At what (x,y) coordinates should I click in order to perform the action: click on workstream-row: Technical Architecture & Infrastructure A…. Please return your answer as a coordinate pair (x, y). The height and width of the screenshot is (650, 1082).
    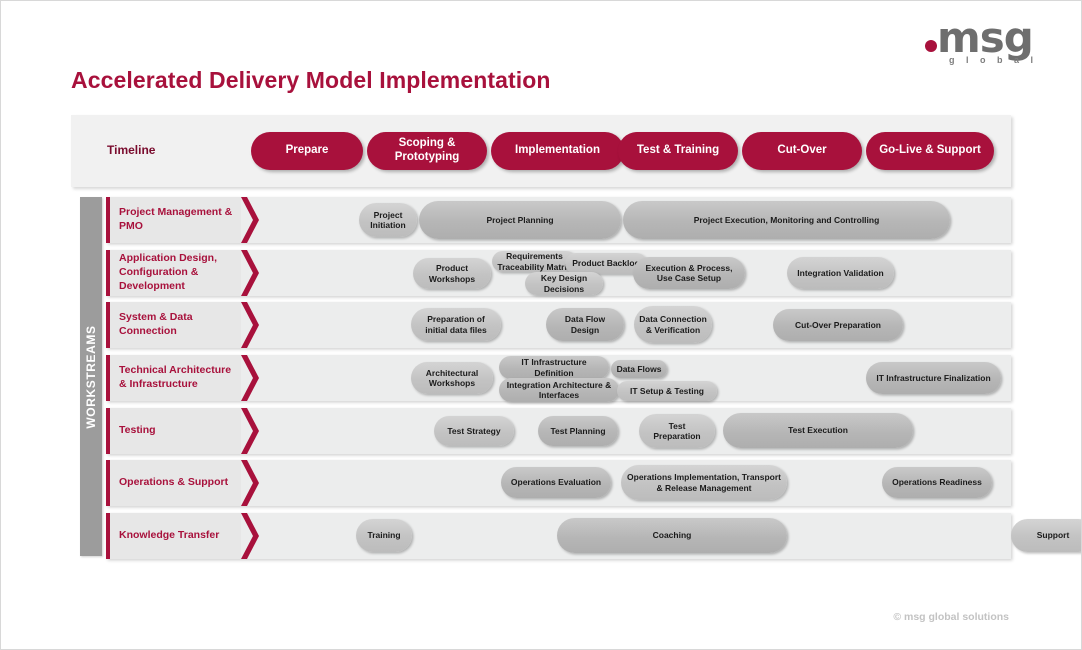
    Looking at the image, I should click on (558, 378).